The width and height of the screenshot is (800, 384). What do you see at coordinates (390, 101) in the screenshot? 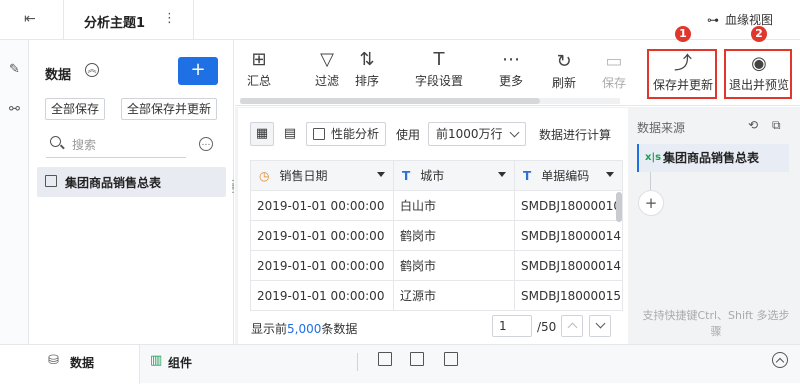
I see `scroll-thumb` at bounding box center [390, 101].